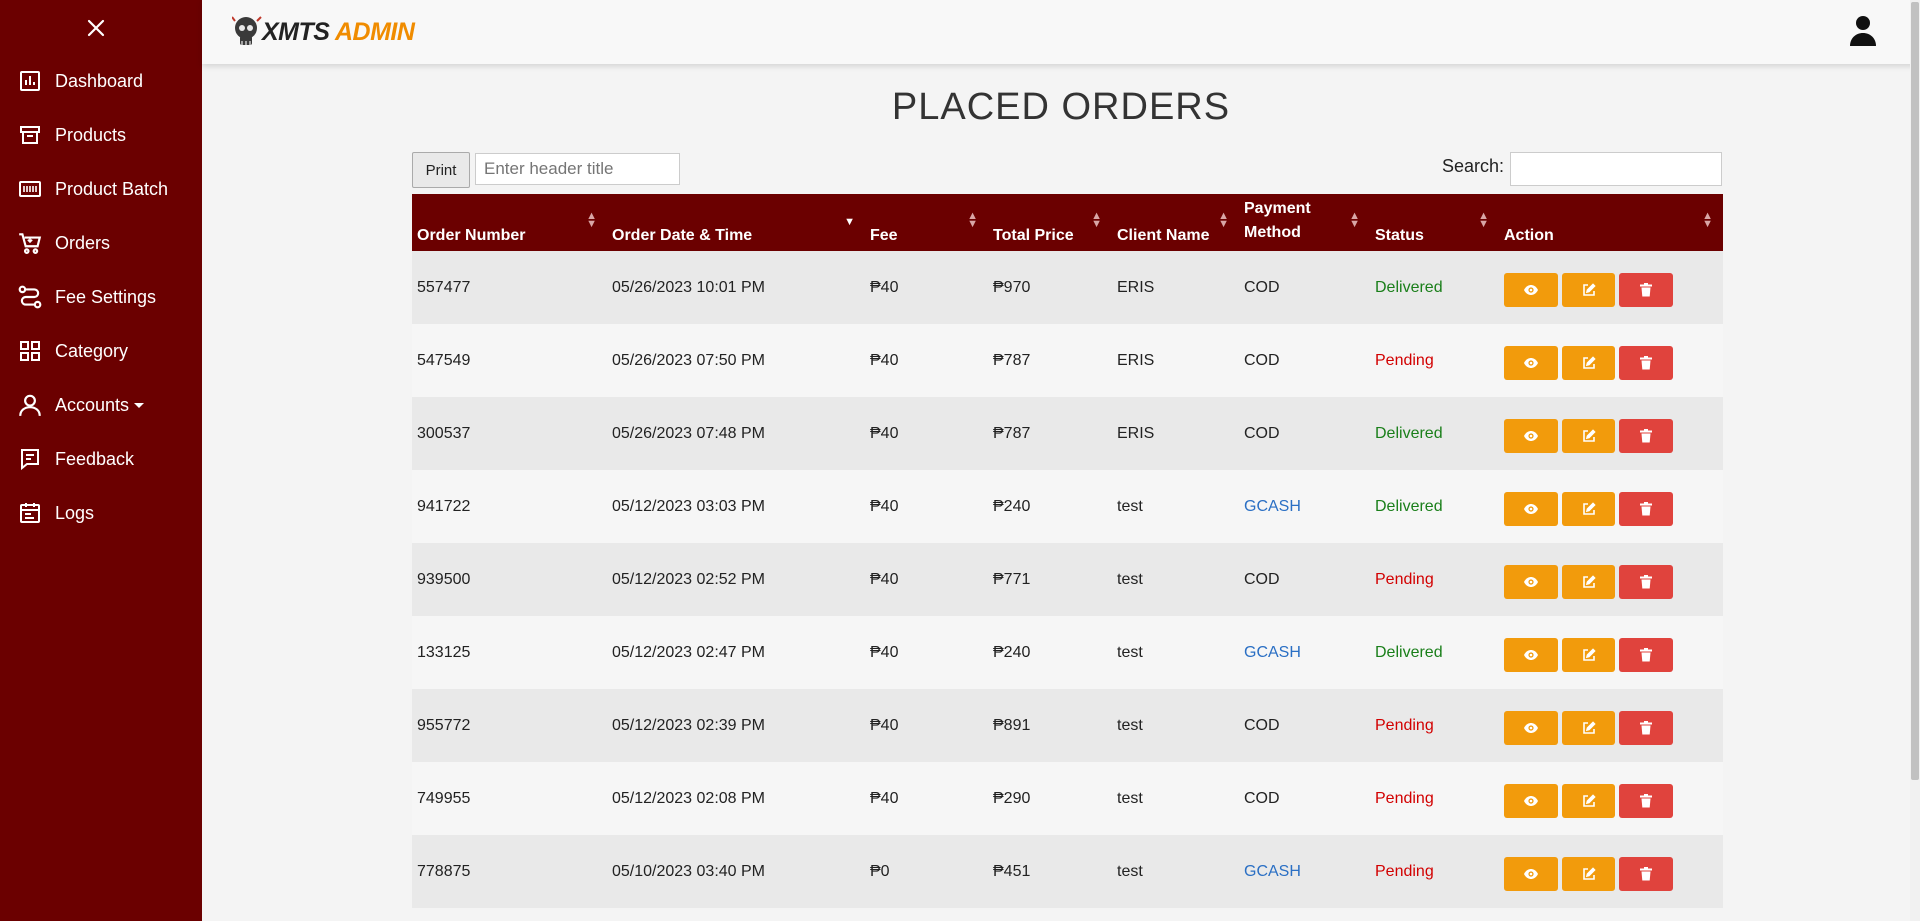  What do you see at coordinates (1434, 222) in the screenshot?
I see `column-header-status: Status ▲ ▼` at bounding box center [1434, 222].